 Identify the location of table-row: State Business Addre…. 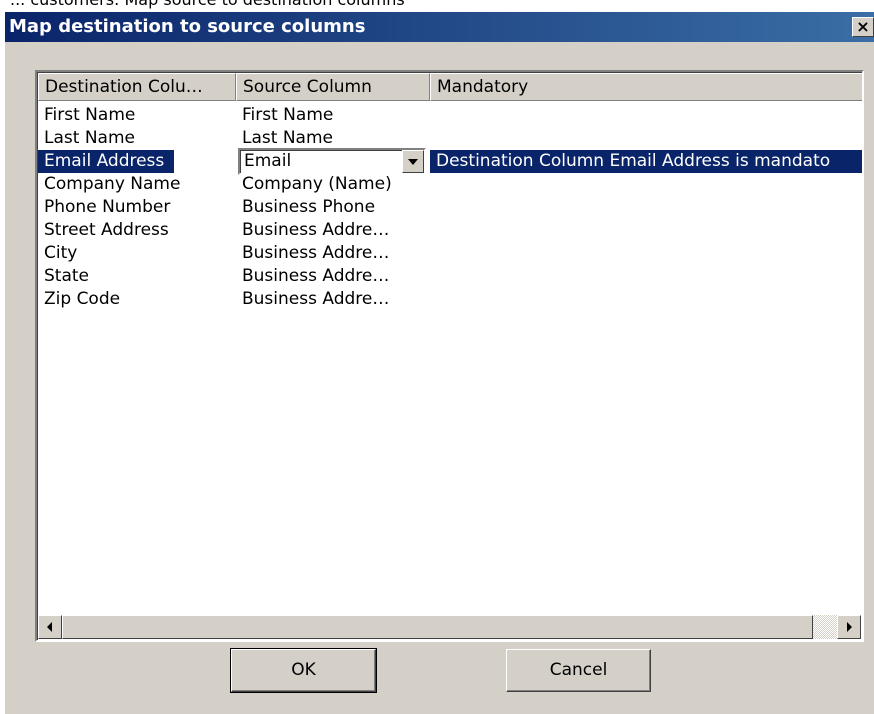
(450, 276).